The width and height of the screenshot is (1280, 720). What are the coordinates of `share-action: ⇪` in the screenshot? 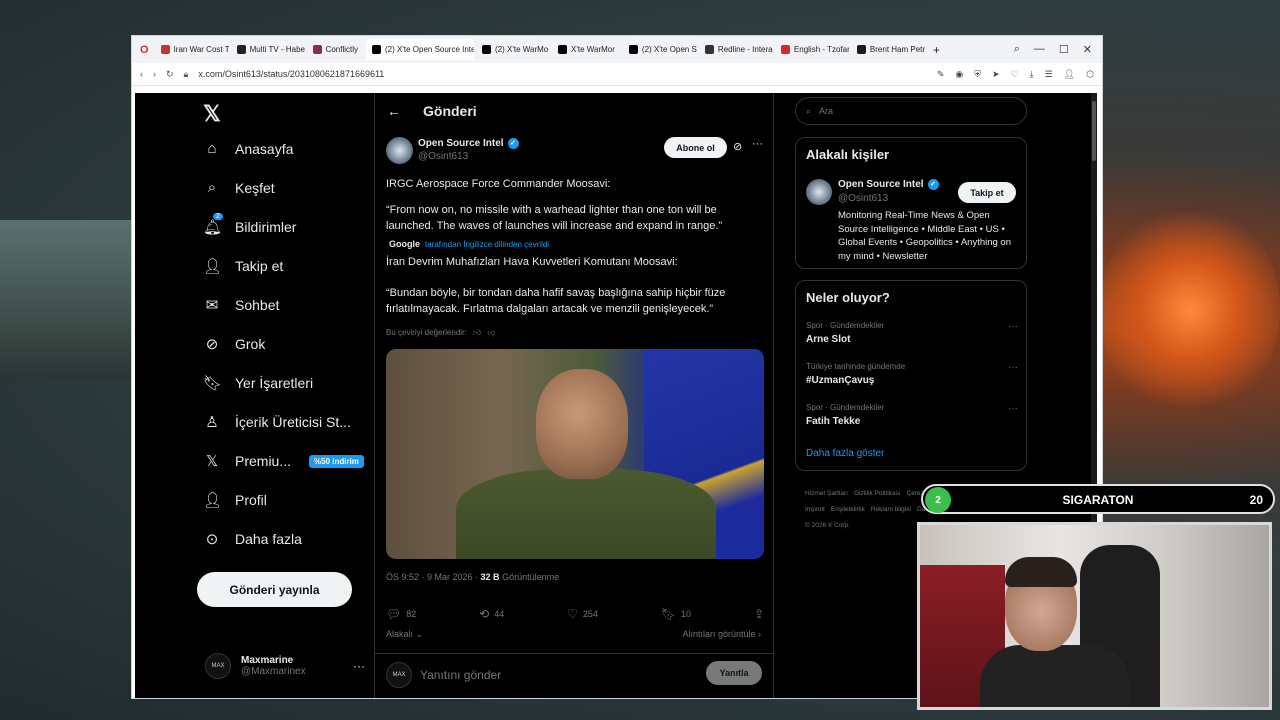 It's located at (759, 614).